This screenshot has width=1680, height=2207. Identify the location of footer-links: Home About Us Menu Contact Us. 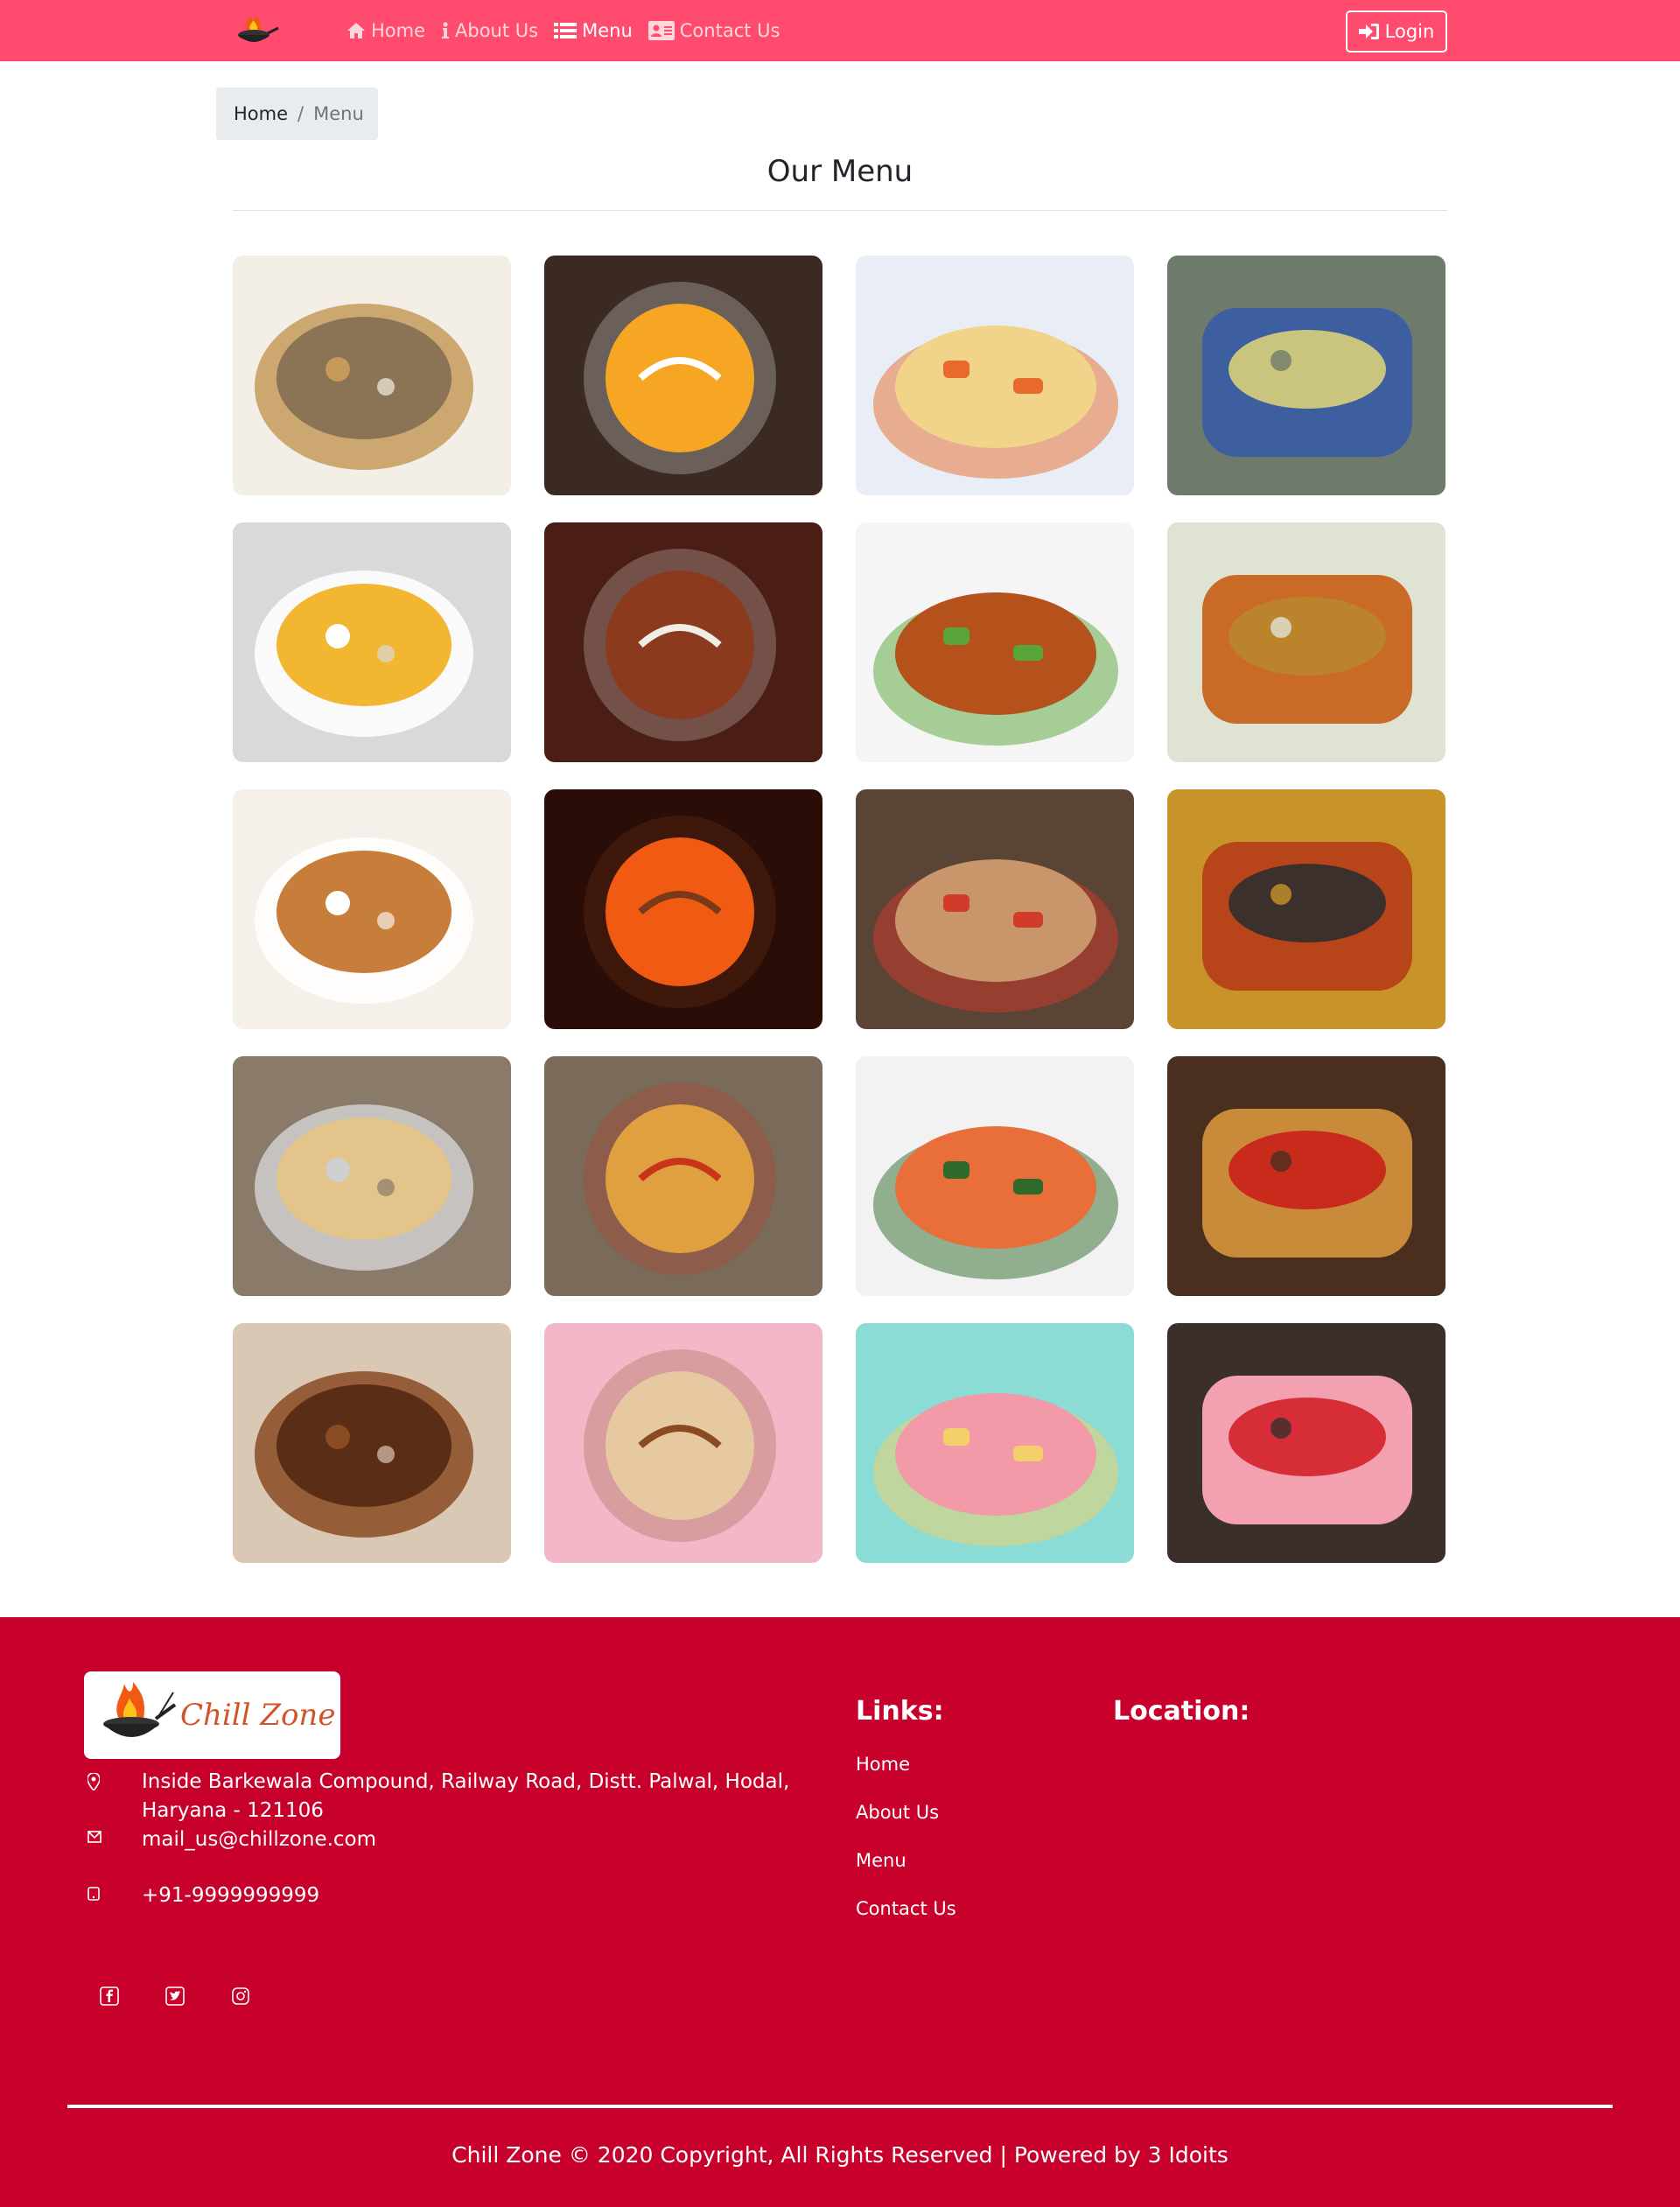
(906, 1850).